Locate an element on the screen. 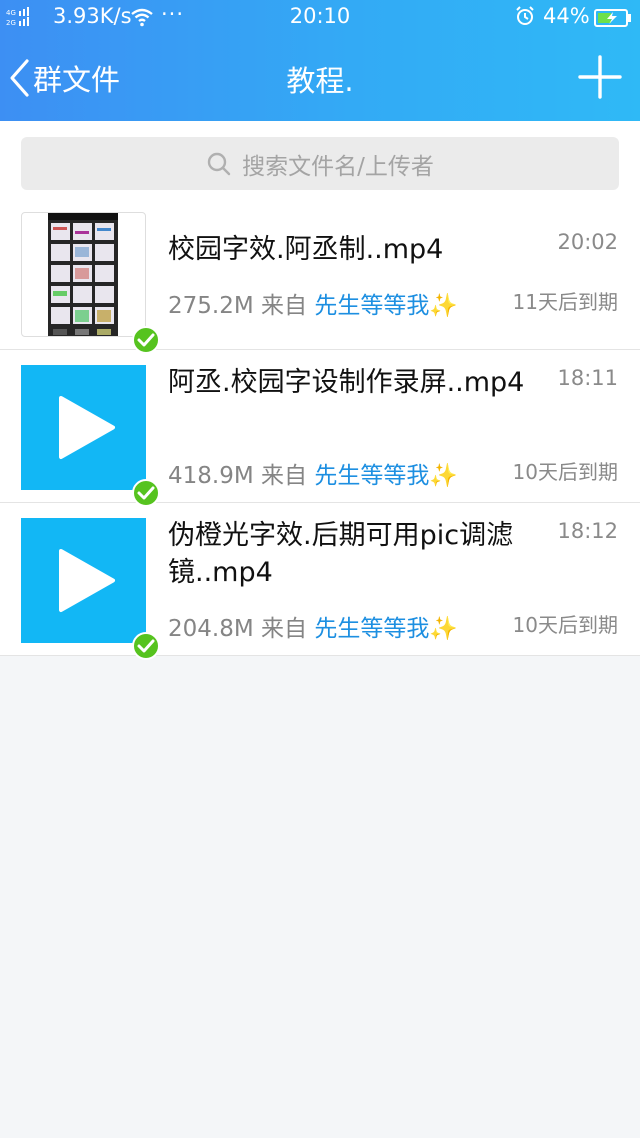  plus-icon is located at coordinates (600, 77).